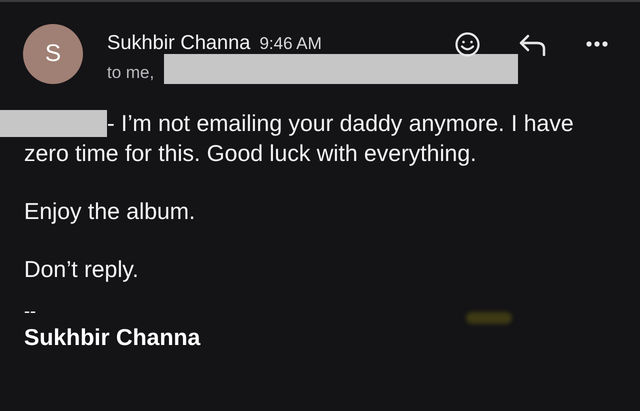 The width and height of the screenshot is (640, 411). Describe the element at coordinates (489, 318) in the screenshot. I see `blur-mark` at that location.